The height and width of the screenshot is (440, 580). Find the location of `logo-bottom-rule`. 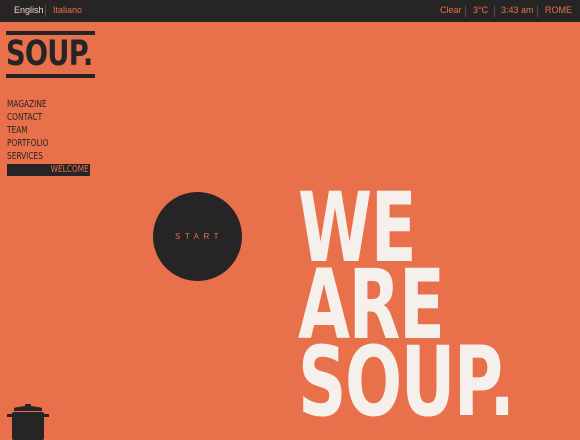

logo-bottom-rule is located at coordinates (50, 76).